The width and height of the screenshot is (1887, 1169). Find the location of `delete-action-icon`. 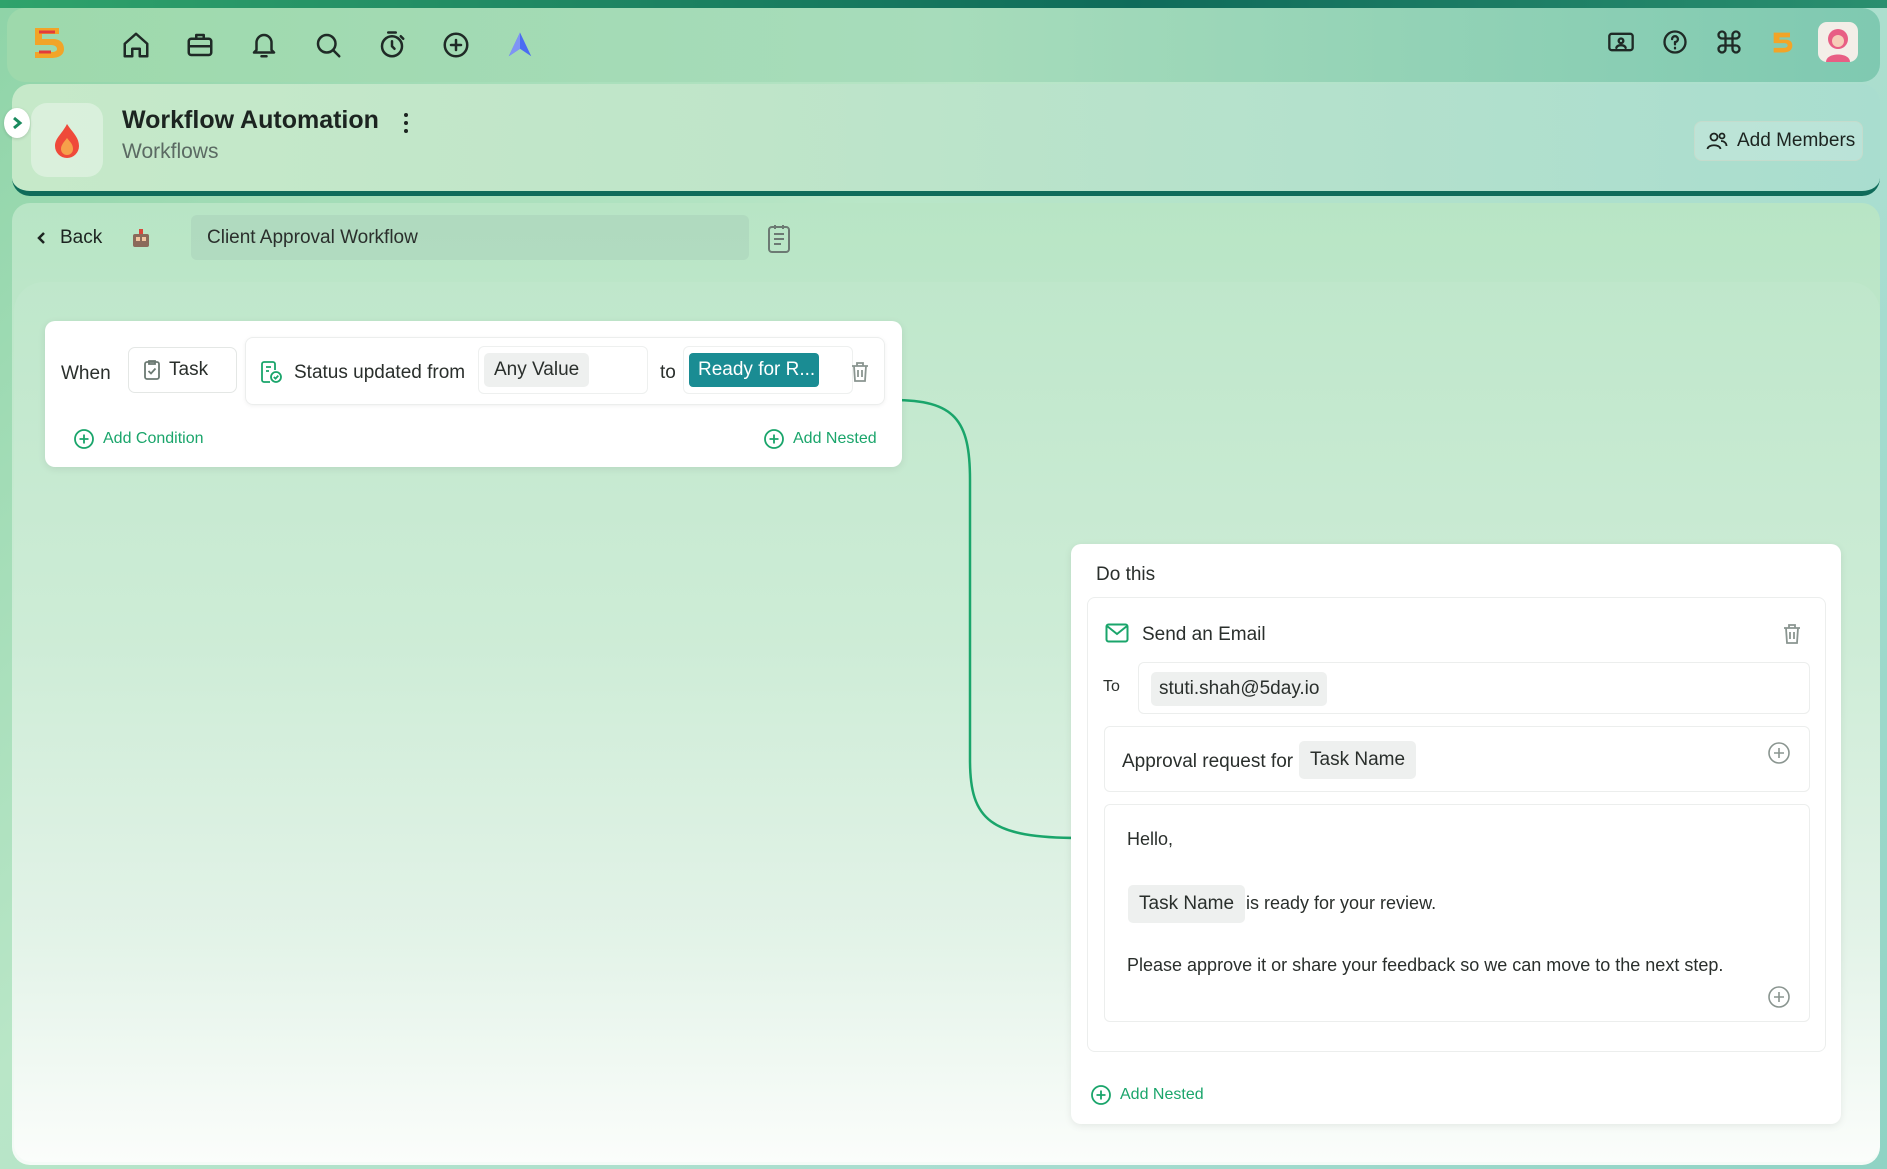

delete-action-icon is located at coordinates (1792, 634).